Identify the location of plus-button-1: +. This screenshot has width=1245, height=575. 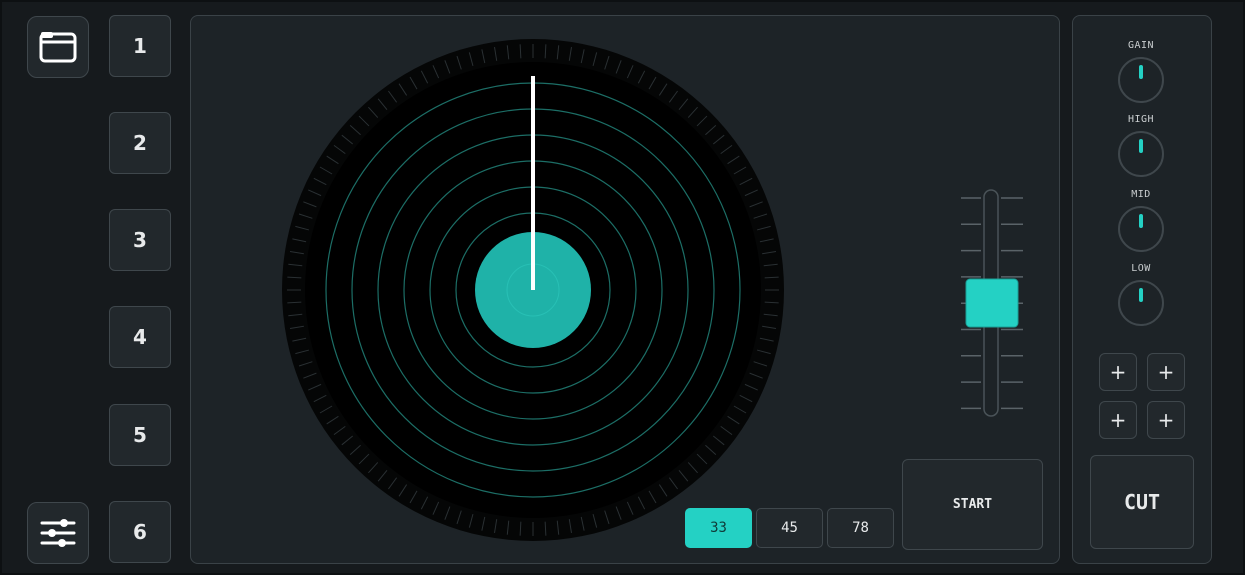
(1118, 372).